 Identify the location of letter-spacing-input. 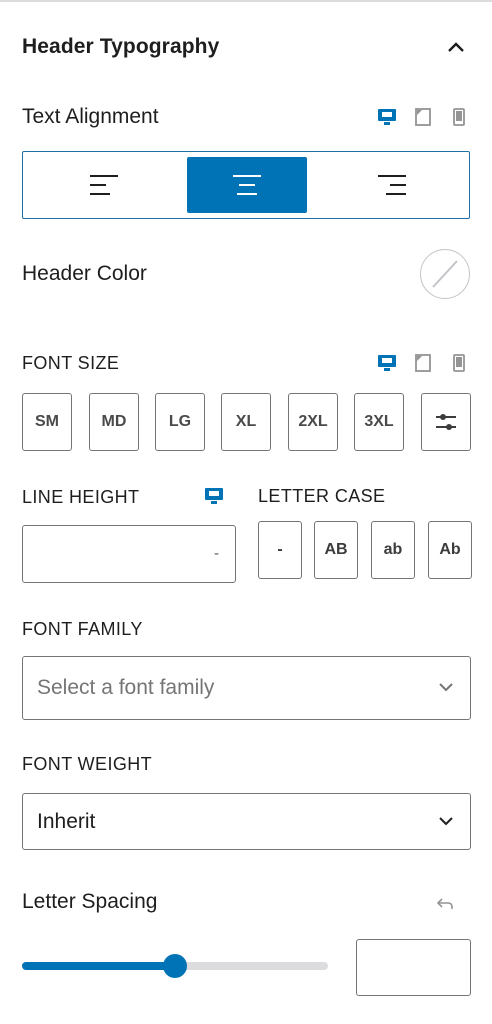
(413, 967).